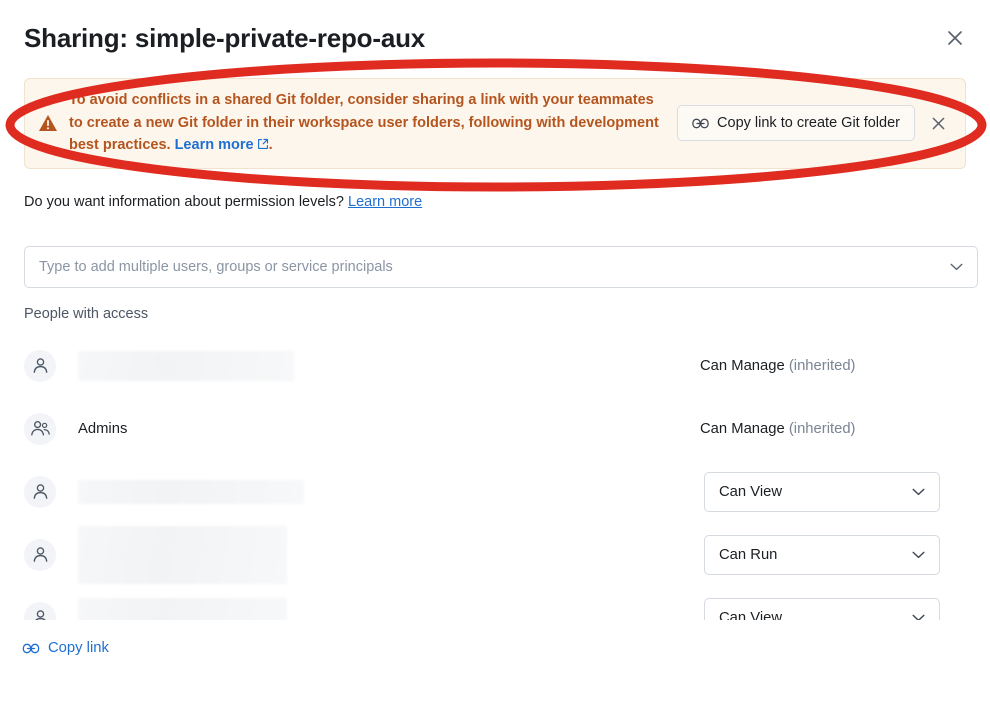 The width and height of the screenshot is (990, 702). Describe the element at coordinates (263, 146) in the screenshot. I see `external-link-icon` at that location.